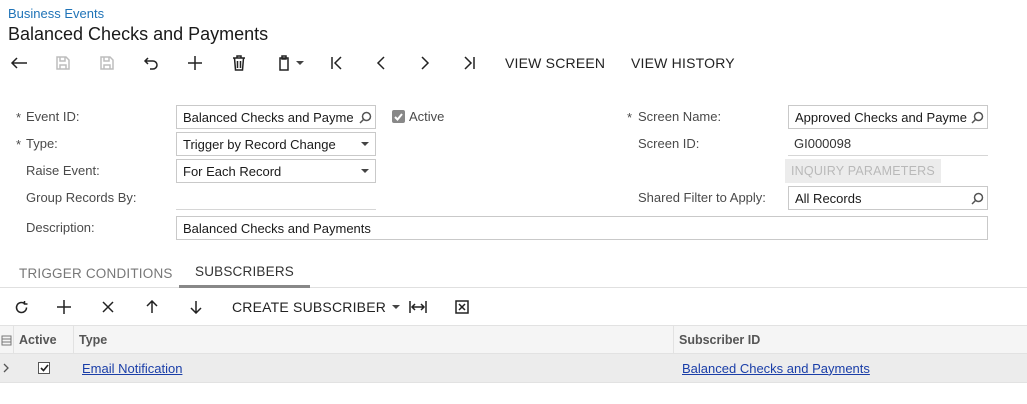  Describe the element at coordinates (683, 63) in the screenshot. I see `view-history-button: VIEW HISTORY` at that location.